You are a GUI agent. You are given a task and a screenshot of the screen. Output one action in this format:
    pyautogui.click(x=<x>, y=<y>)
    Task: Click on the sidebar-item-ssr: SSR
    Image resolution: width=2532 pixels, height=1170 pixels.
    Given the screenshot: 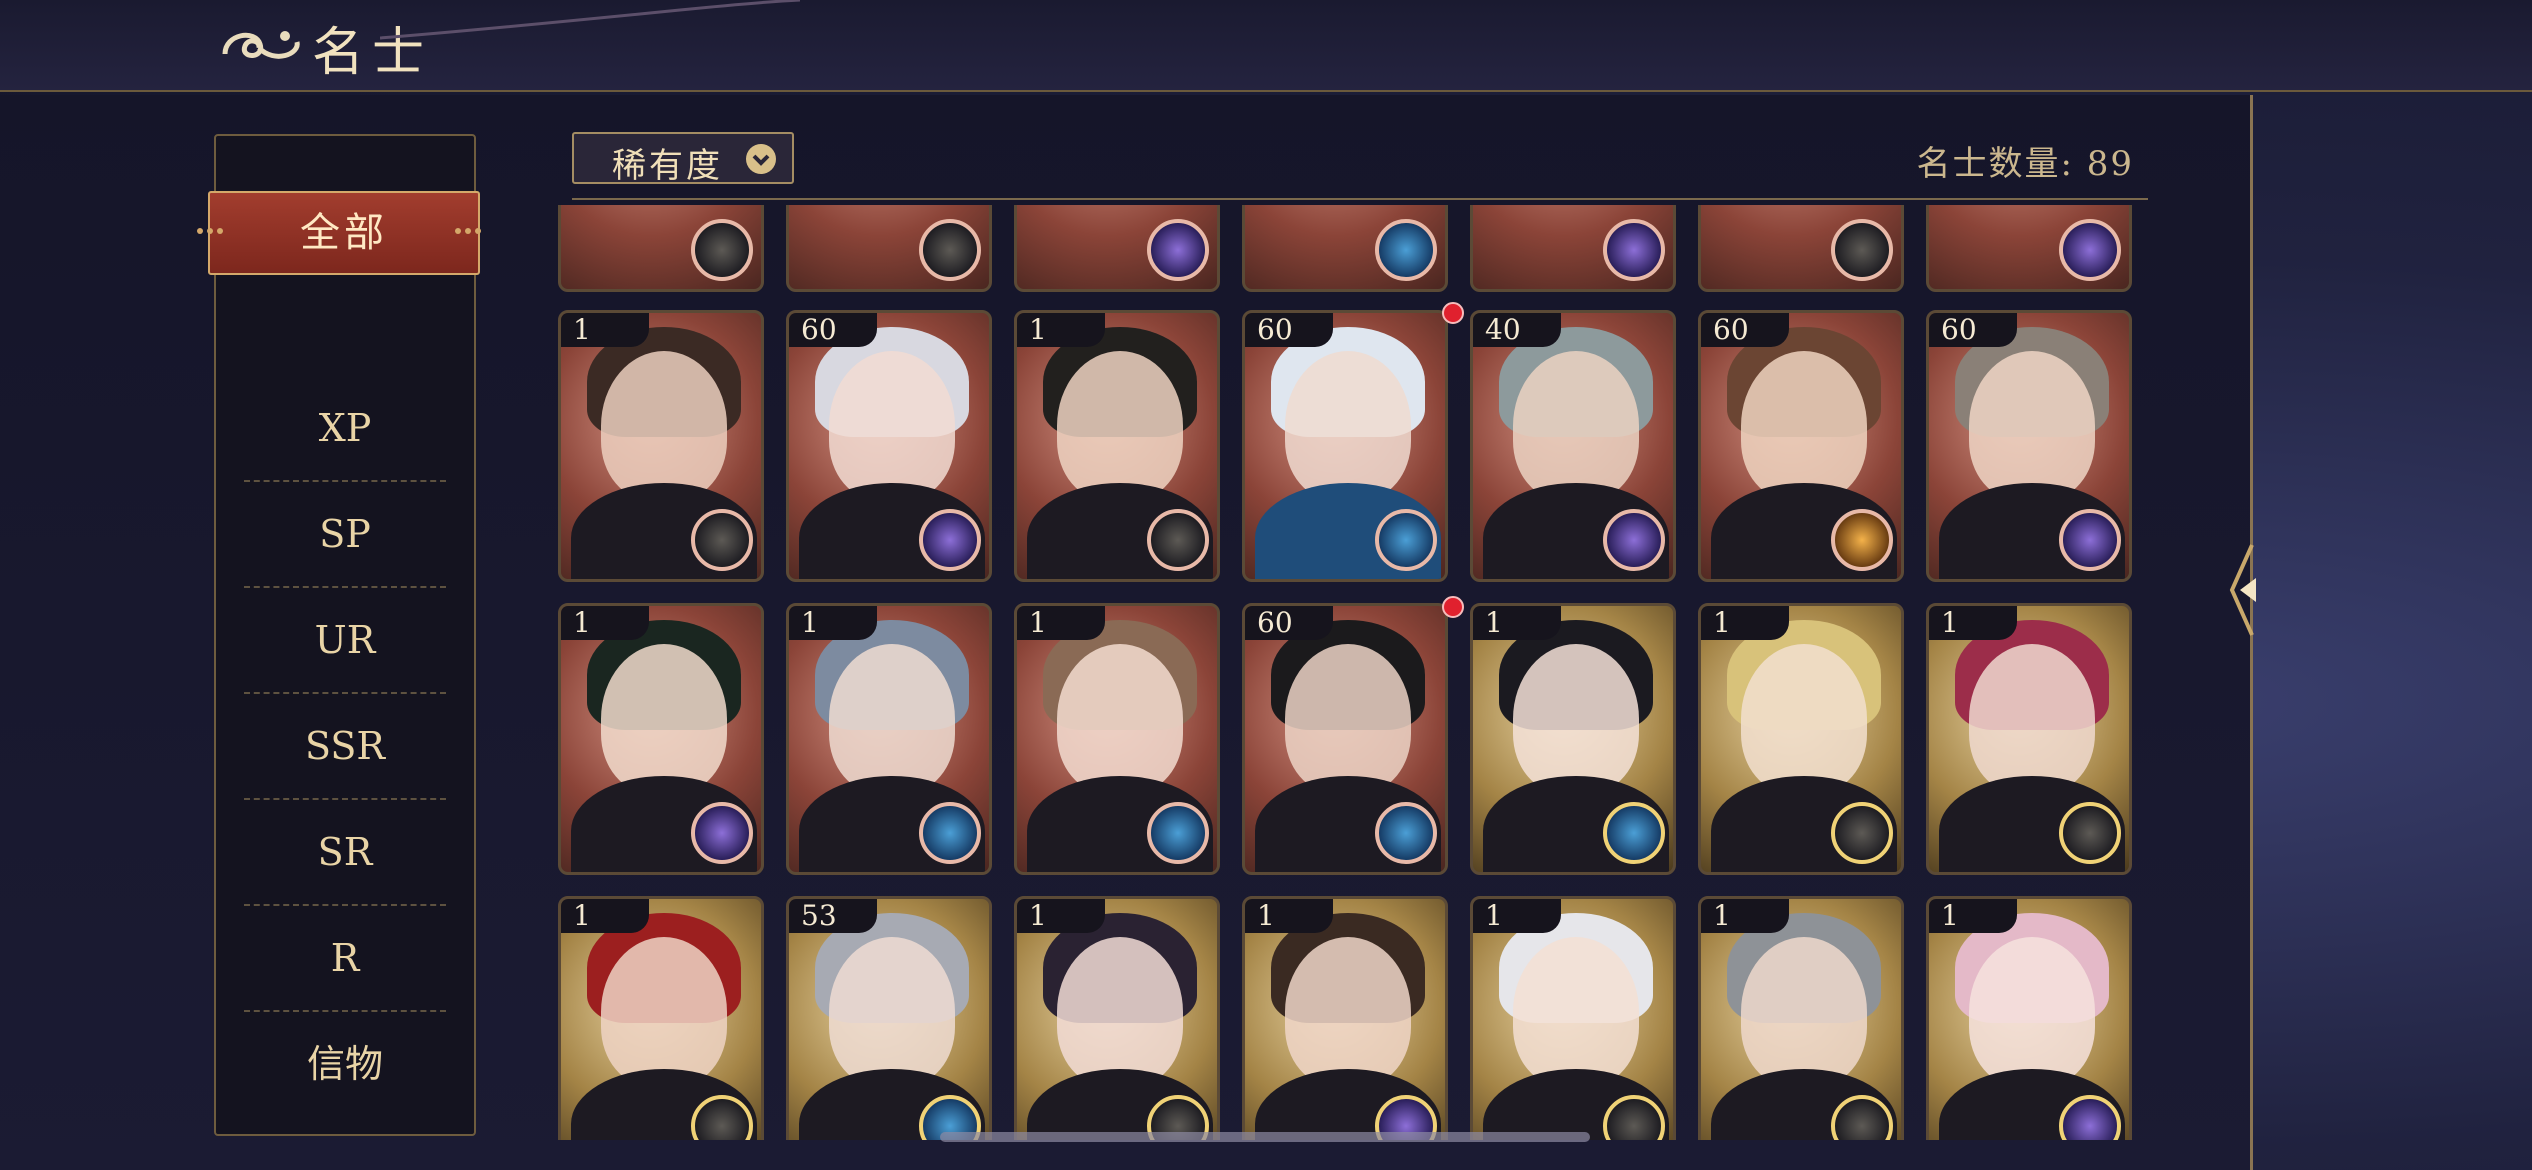 What is the action you would take?
    pyautogui.click(x=345, y=747)
    